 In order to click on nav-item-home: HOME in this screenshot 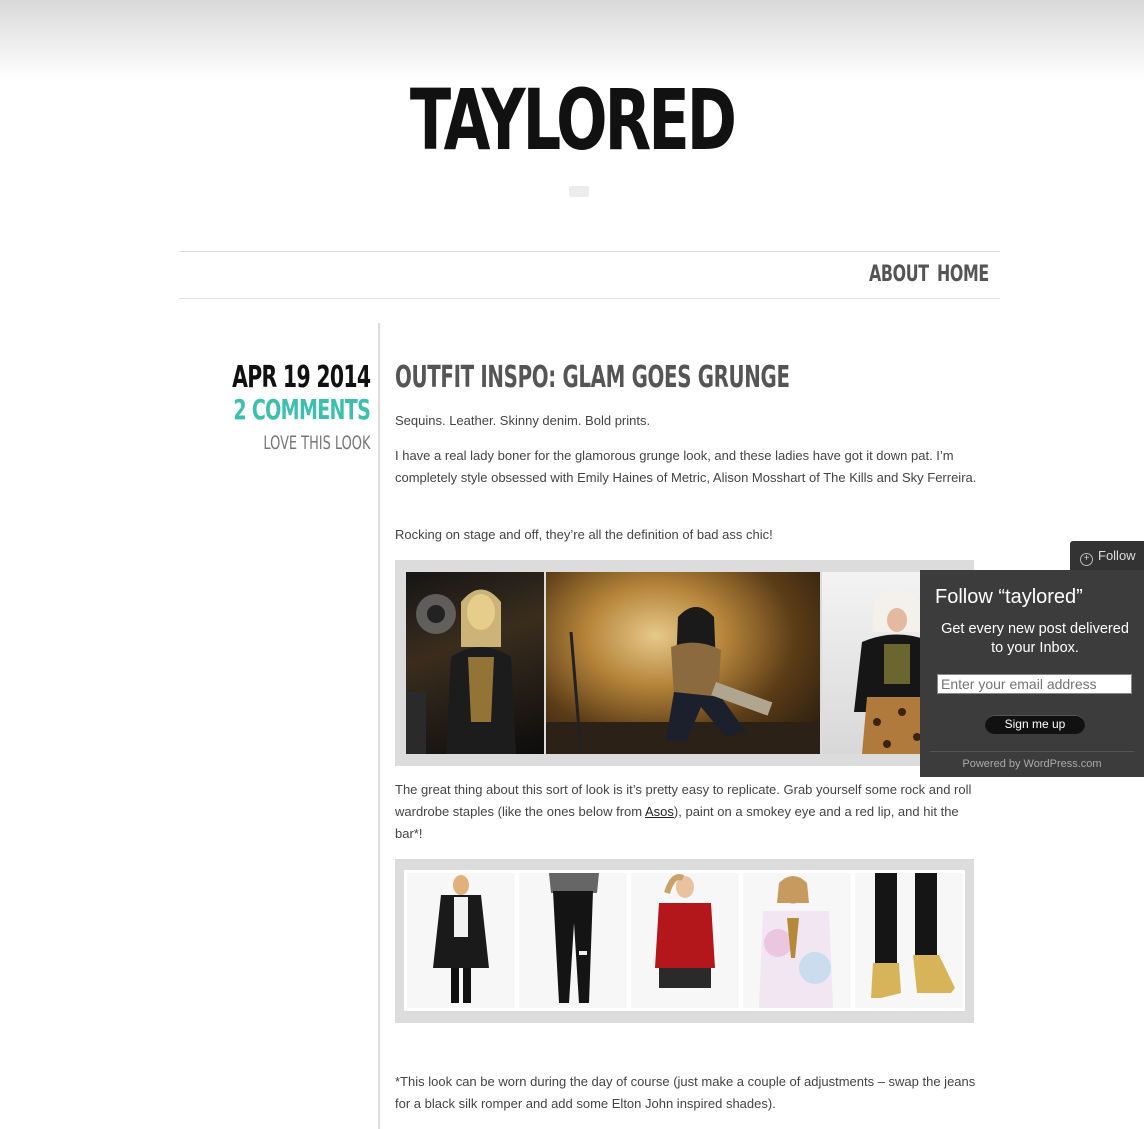, I will do `click(963, 274)`.